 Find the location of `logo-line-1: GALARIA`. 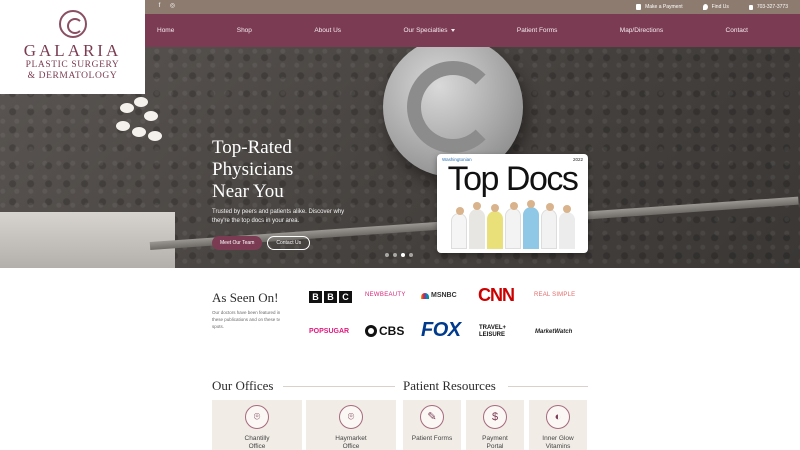

logo-line-1: GALARIA is located at coordinates (72, 50).